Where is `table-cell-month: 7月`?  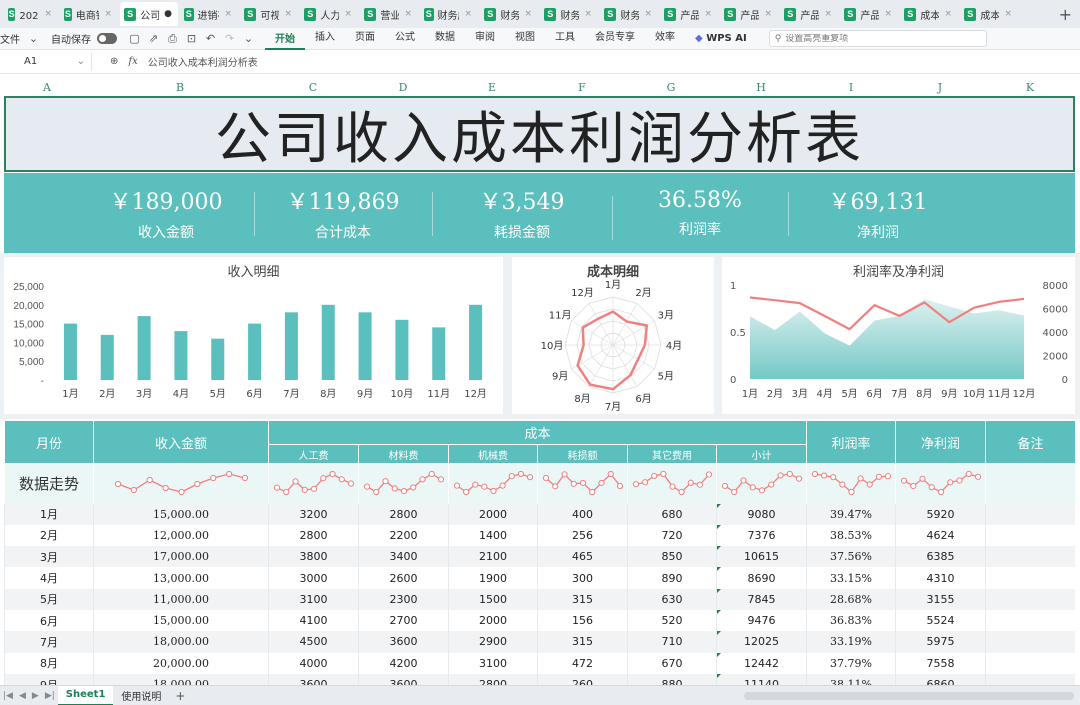
table-cell-month: 7月 is located at coordinates (49, 642).